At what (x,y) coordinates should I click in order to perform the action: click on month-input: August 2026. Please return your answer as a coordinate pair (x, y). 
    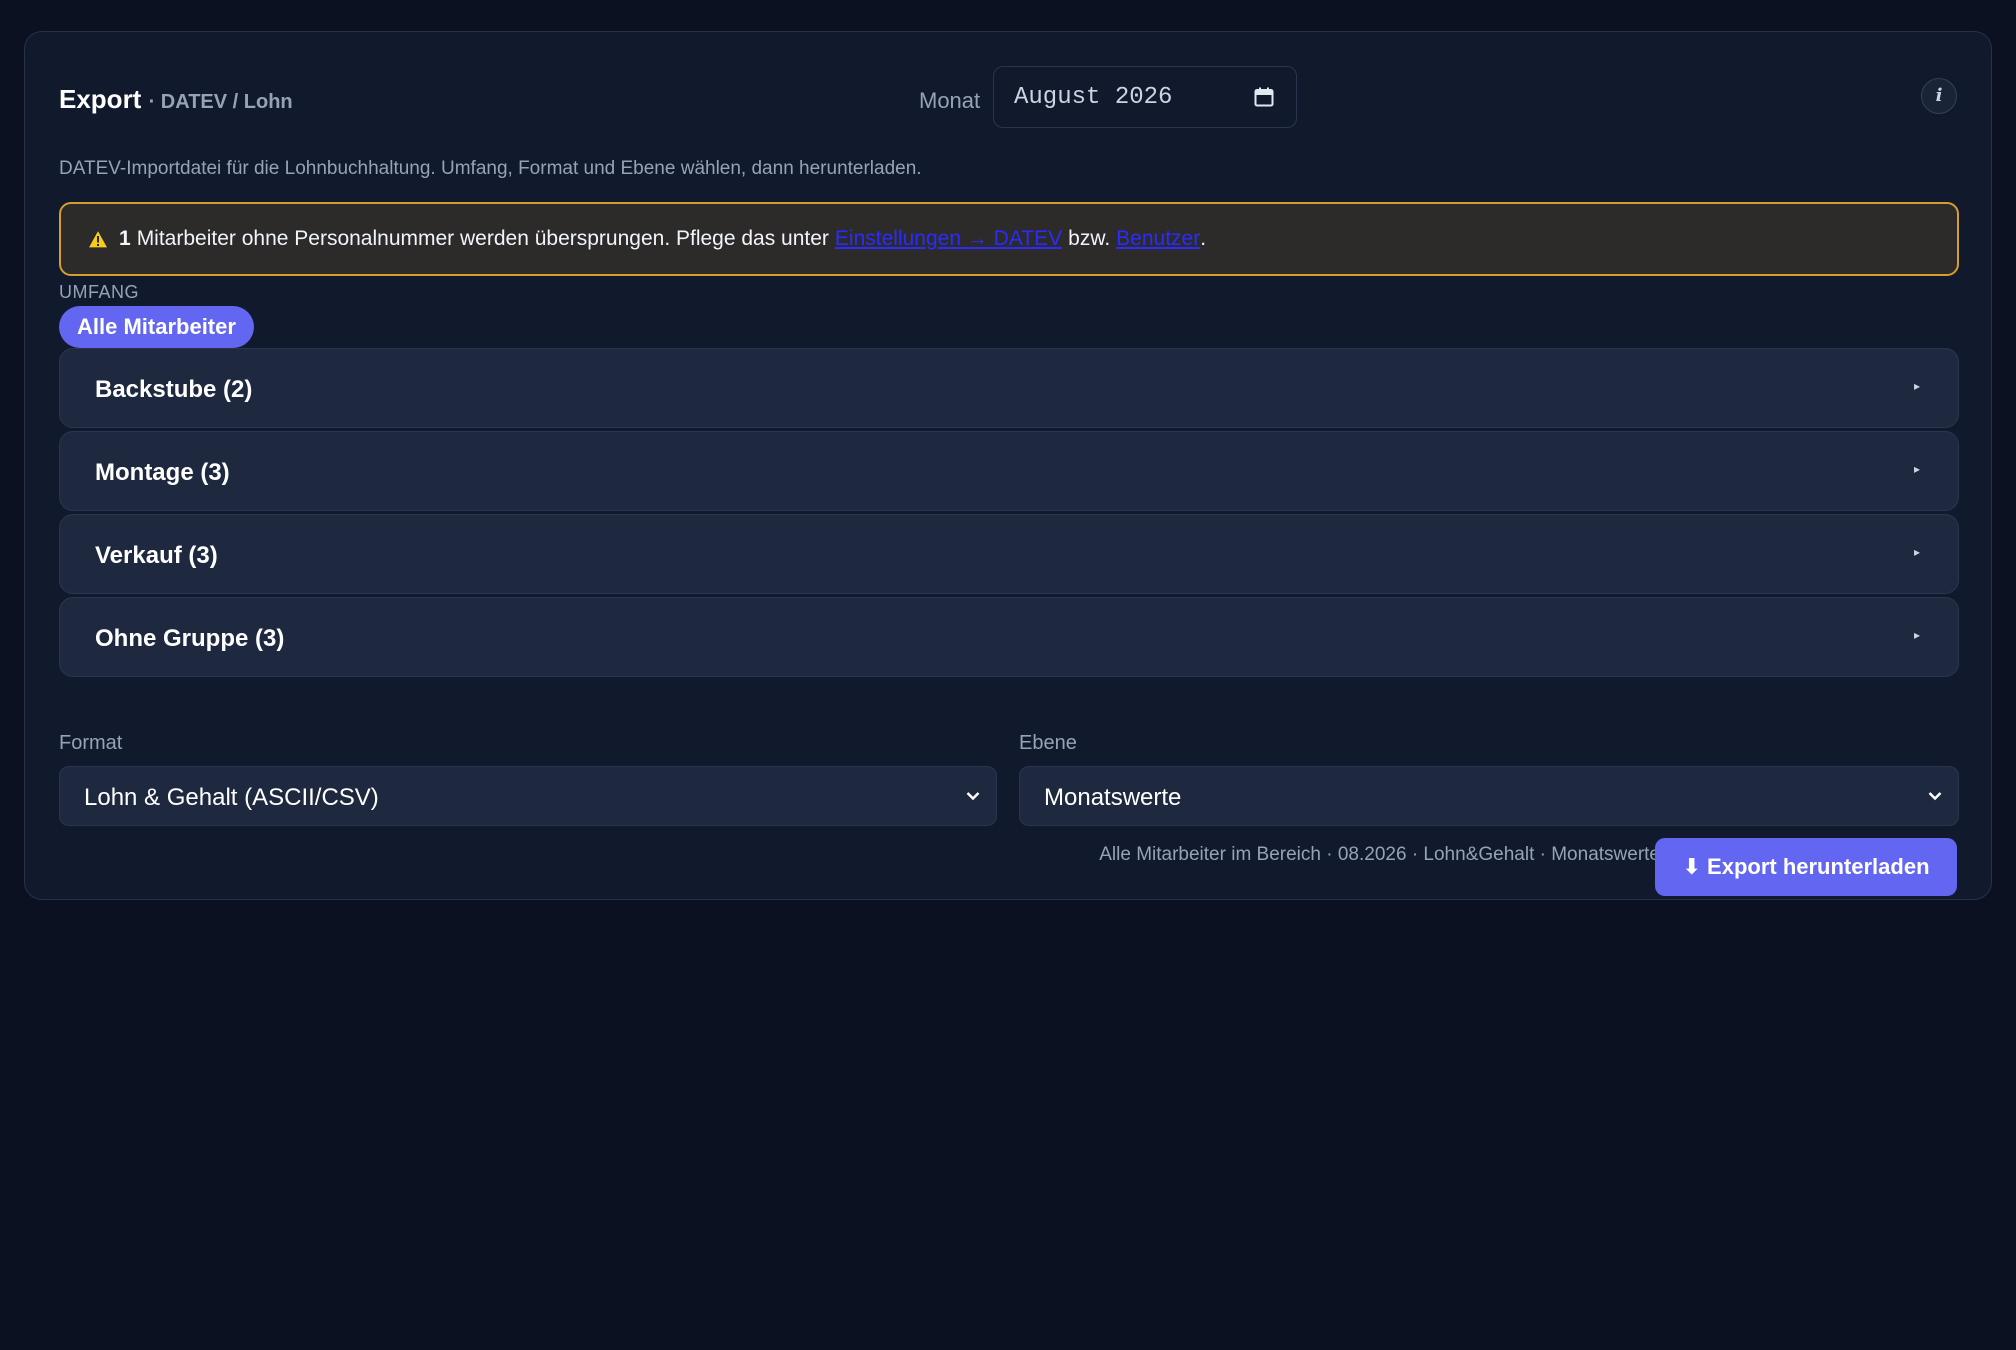
    Looking at the image, I should click on (1145, 97).